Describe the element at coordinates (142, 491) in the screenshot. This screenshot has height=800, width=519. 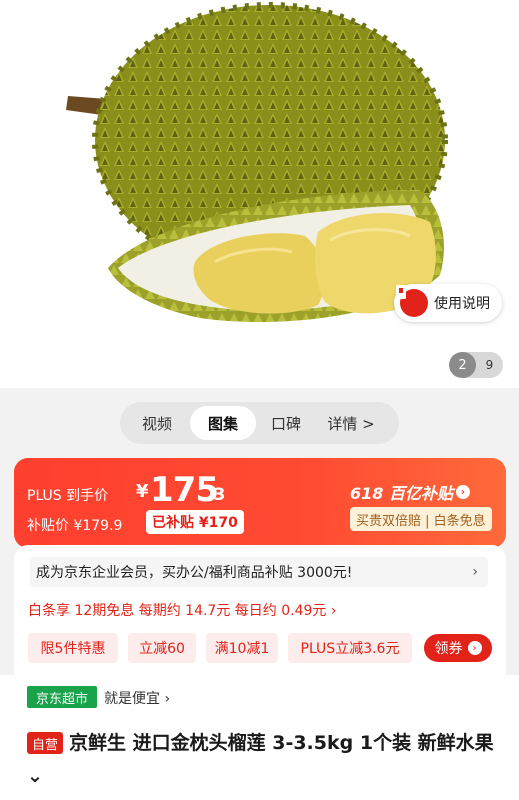
I see `currency-symbol: ¥` at that location.